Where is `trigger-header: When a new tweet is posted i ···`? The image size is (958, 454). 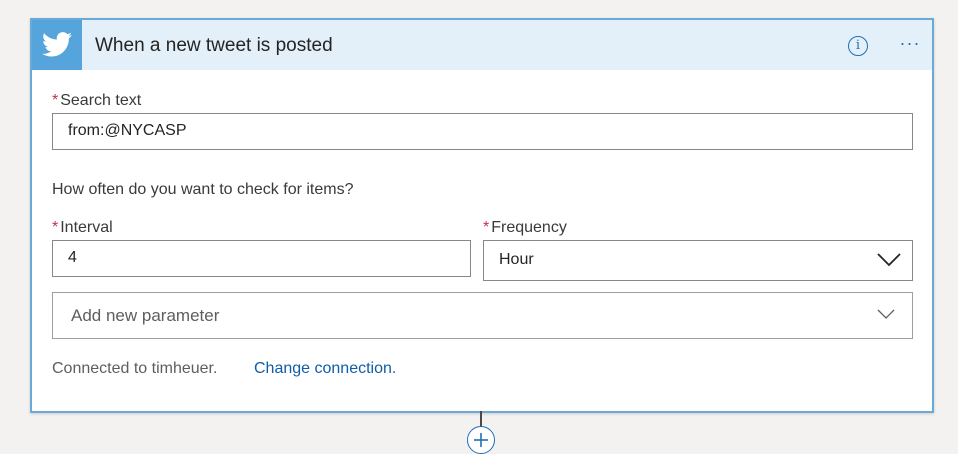
trigger-header: When a new tweet is posted i ··· is located at coordinates (482, 45).